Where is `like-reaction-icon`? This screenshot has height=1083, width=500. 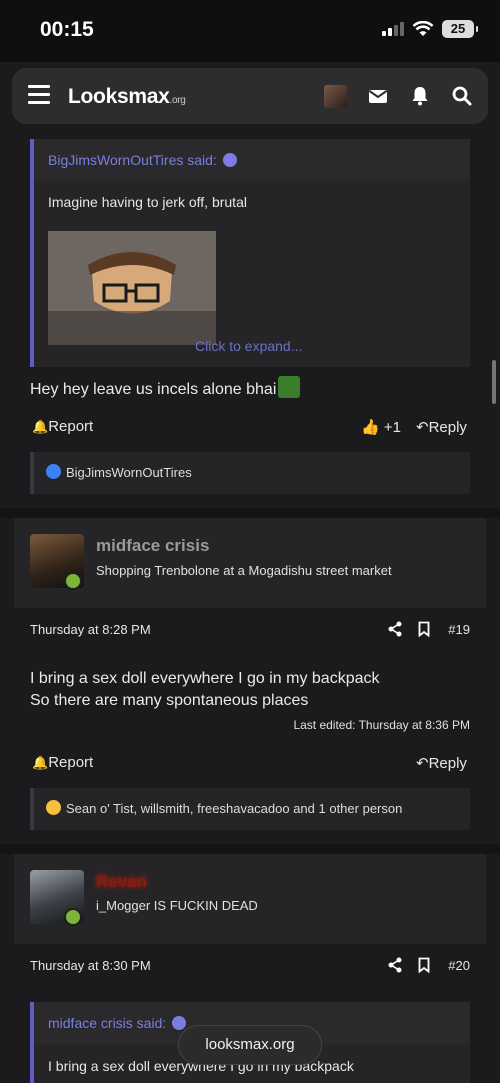
like-reaction-icon is located at coordinates (53, 471).